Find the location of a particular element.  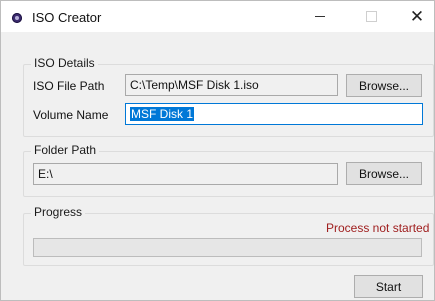

maximize-button is located at coordinates (371, 16).